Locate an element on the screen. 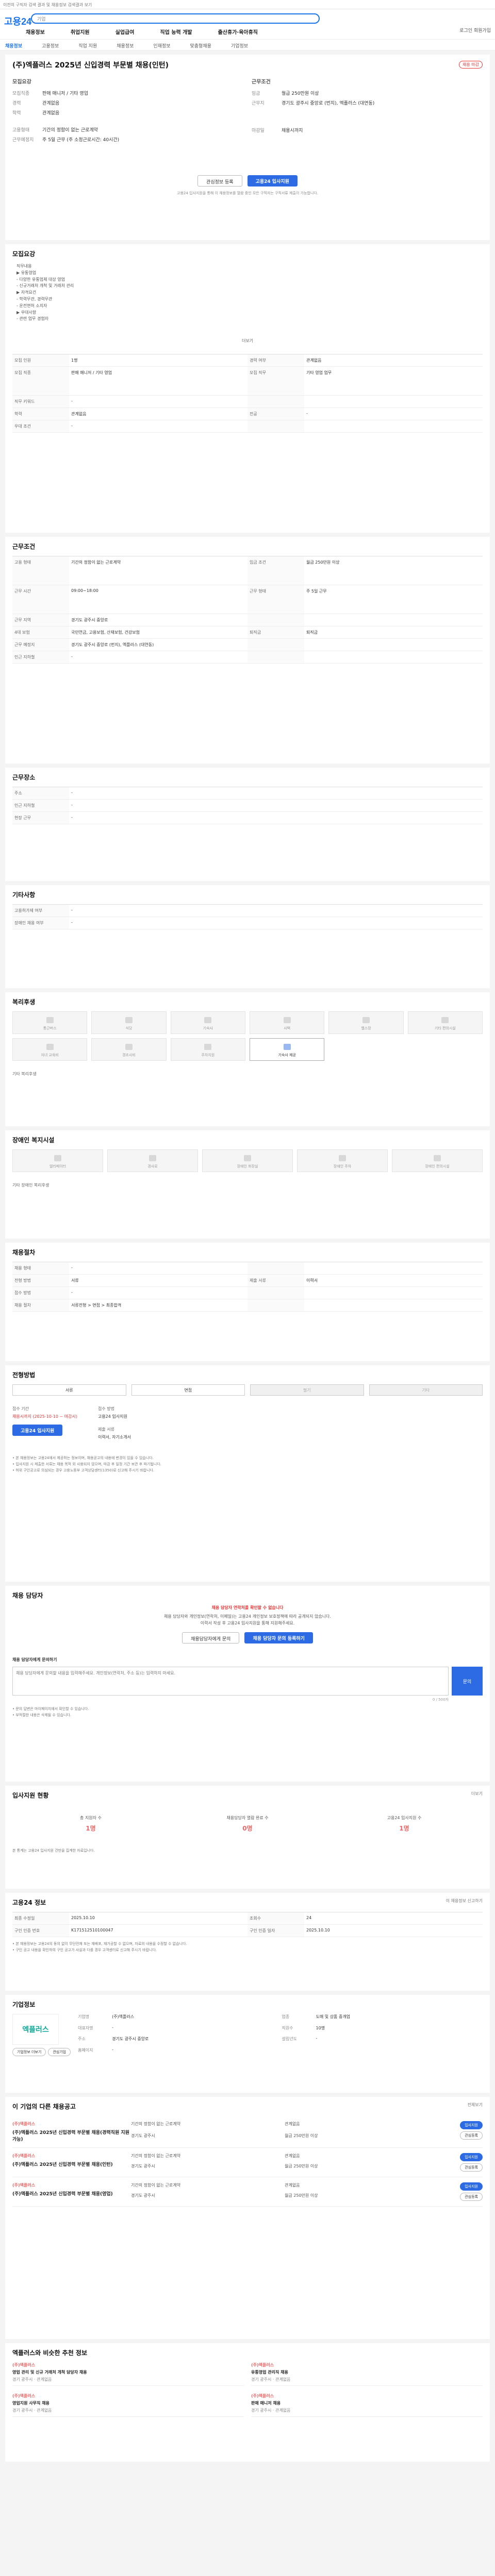 This screenshot has height=2576, width=495. welfare-tile: 장애인 편의시설 is located at coordinates (437, 1160).